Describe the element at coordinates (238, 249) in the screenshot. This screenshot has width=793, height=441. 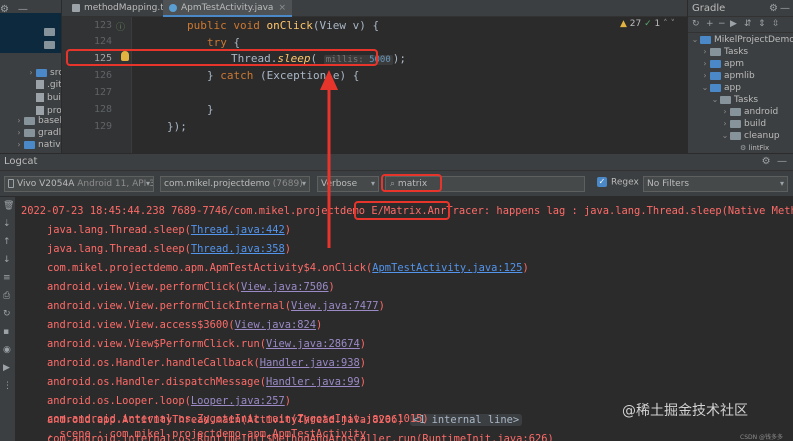
I see `stack-trace-link: Thread.java:358` at that location.